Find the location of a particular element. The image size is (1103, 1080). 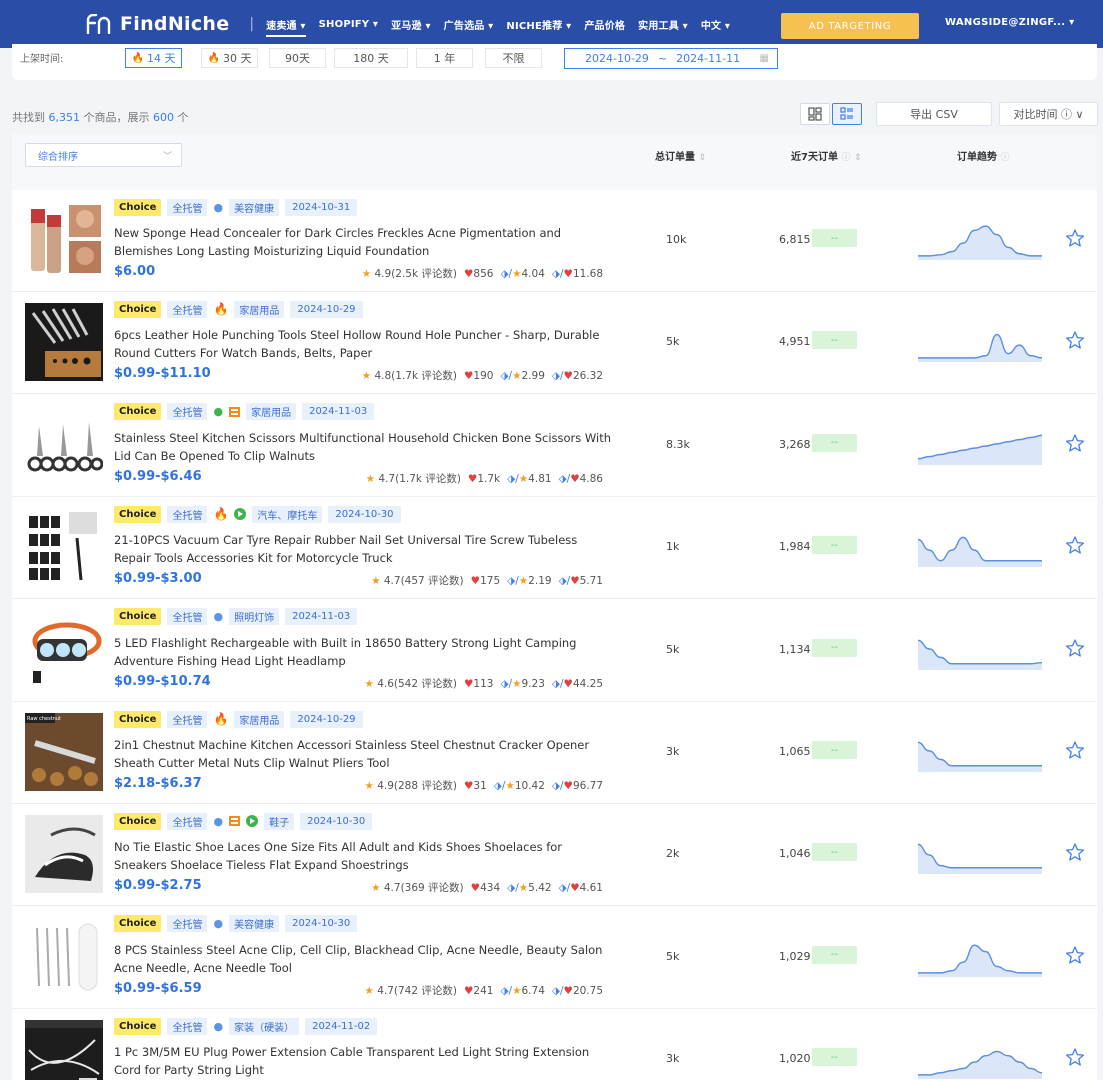

product-price: $6.00 is located at coordinates (135, 271).